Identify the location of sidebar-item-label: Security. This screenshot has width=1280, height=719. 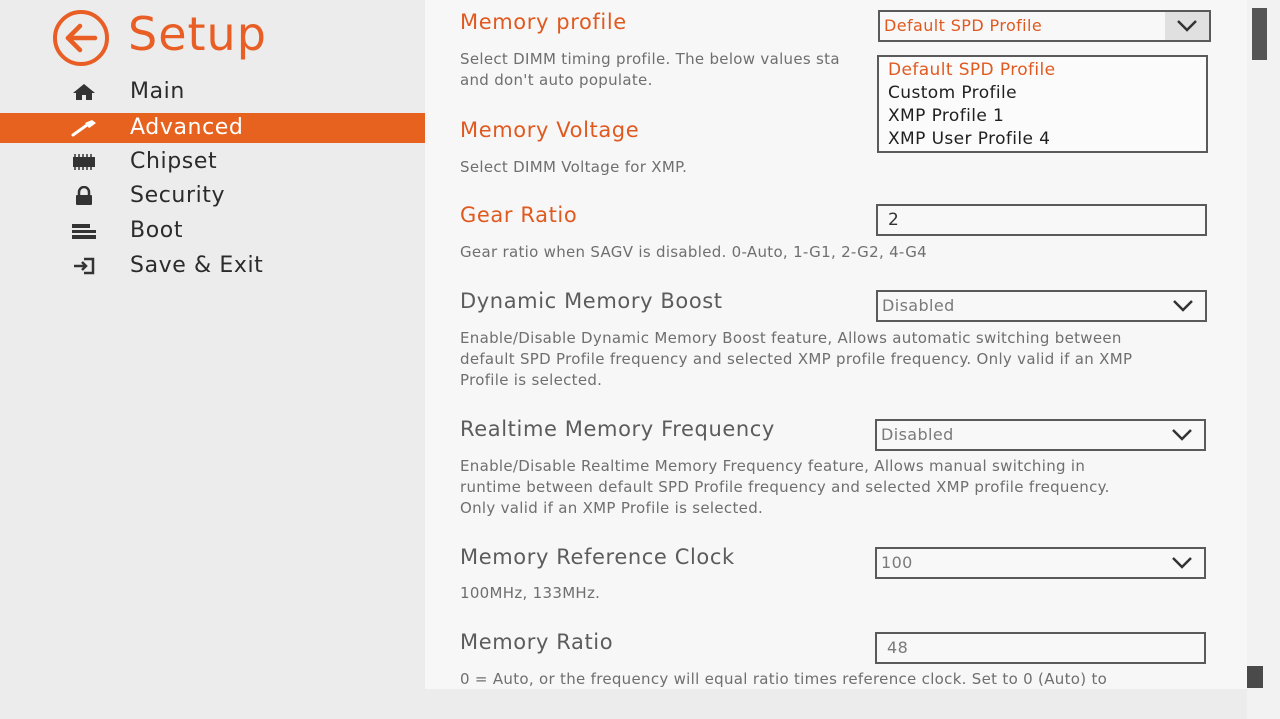
(178, 195).